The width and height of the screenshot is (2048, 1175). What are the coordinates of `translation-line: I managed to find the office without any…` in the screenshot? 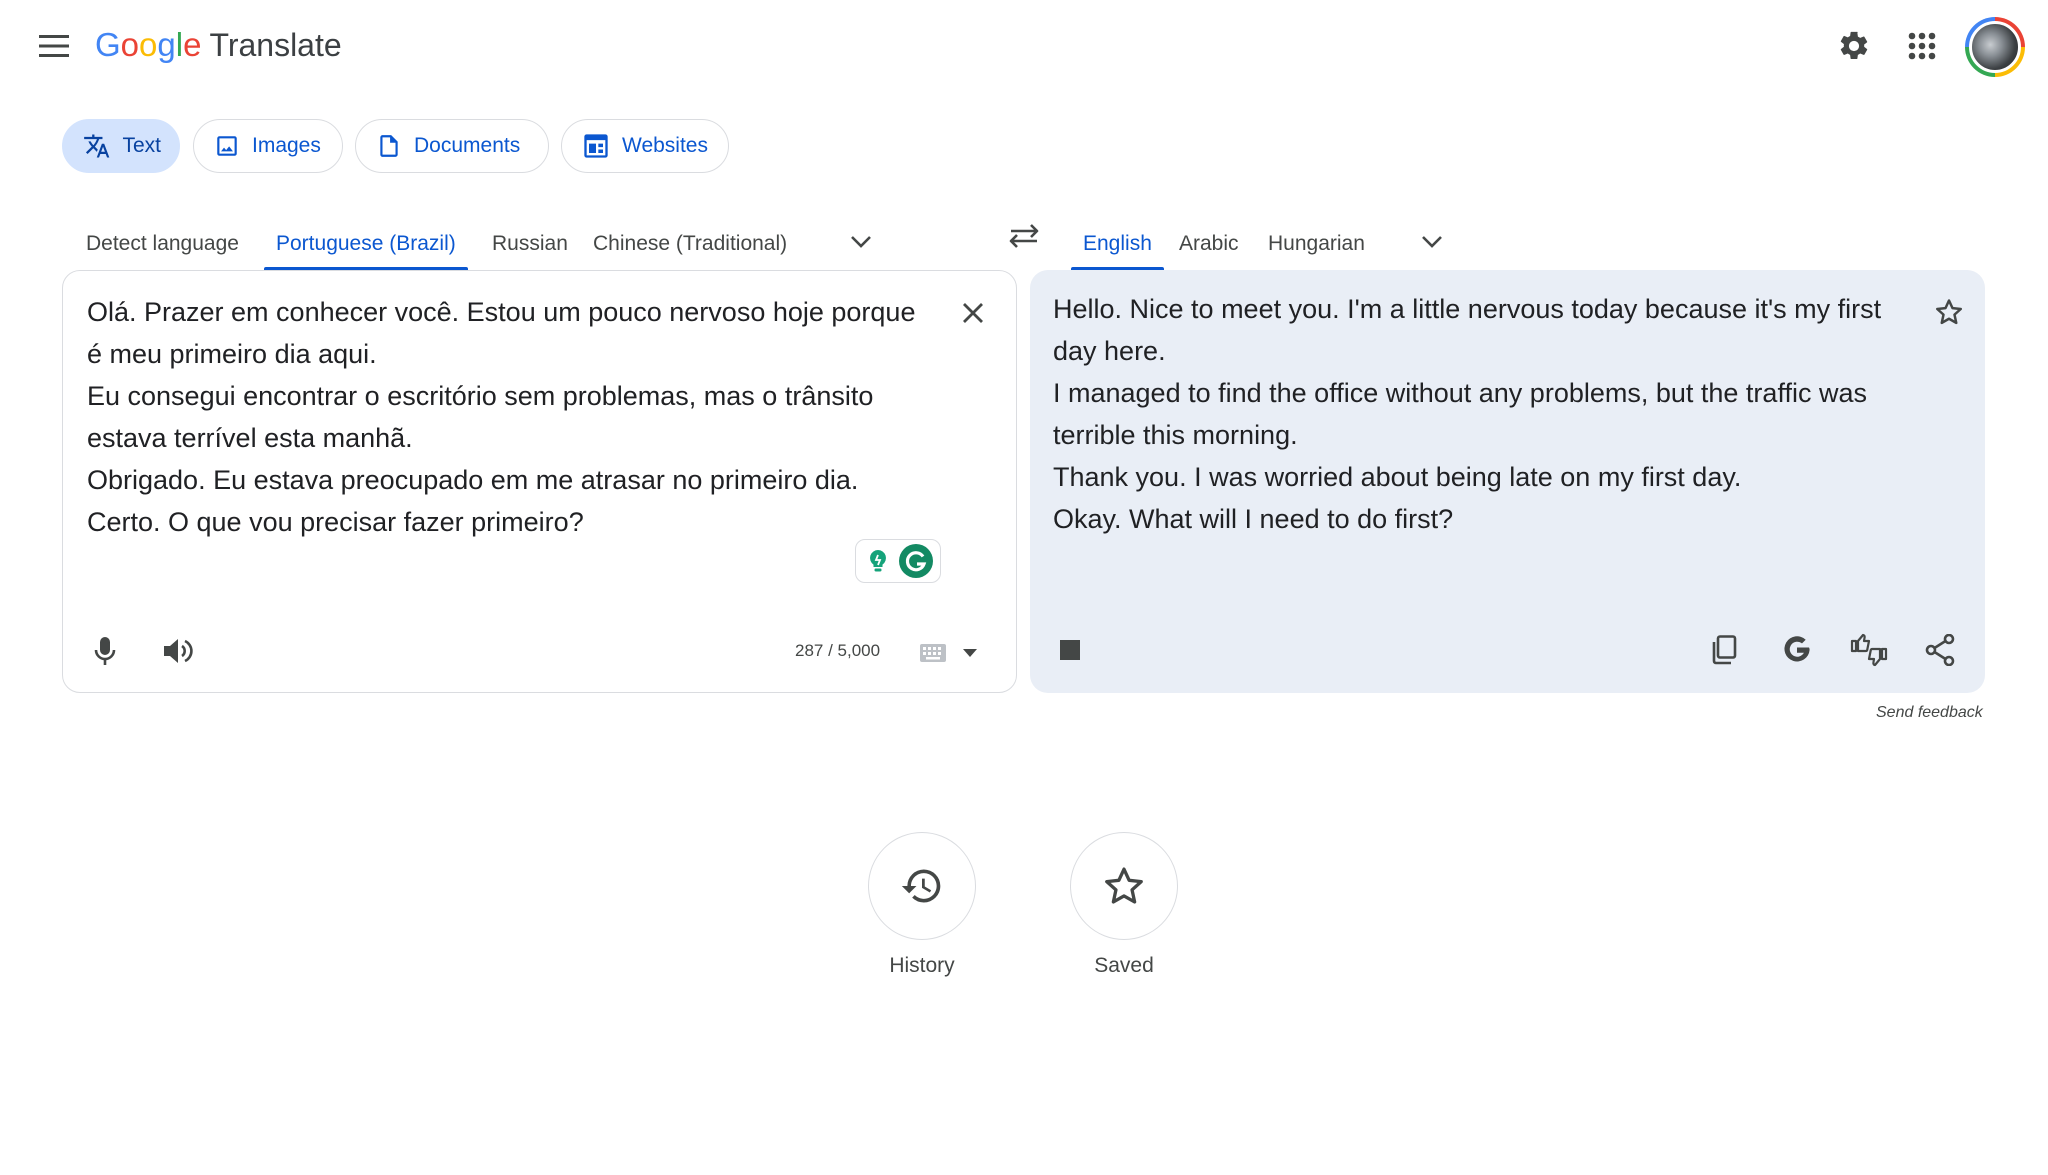 It's located at (1460, 414).